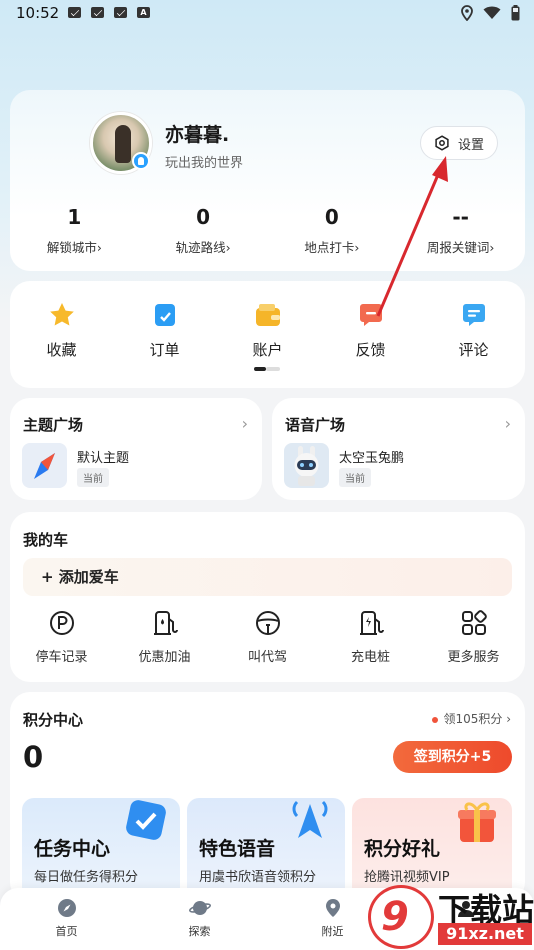 The image size is (534, 950). I want to click on service-charging-station: 充电桩, so click(370, 637).